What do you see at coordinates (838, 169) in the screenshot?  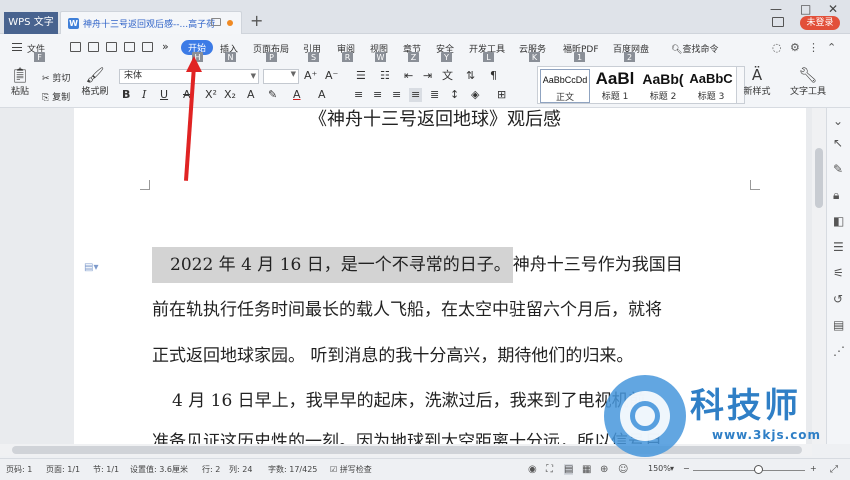 I see `pen-icon: ✎` at bounding box center [838, 169].